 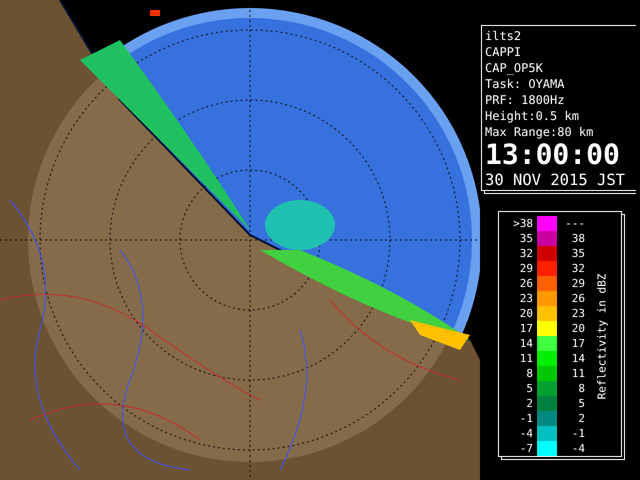 I want to click on legend-value: ---, so click(x=574, y=223).